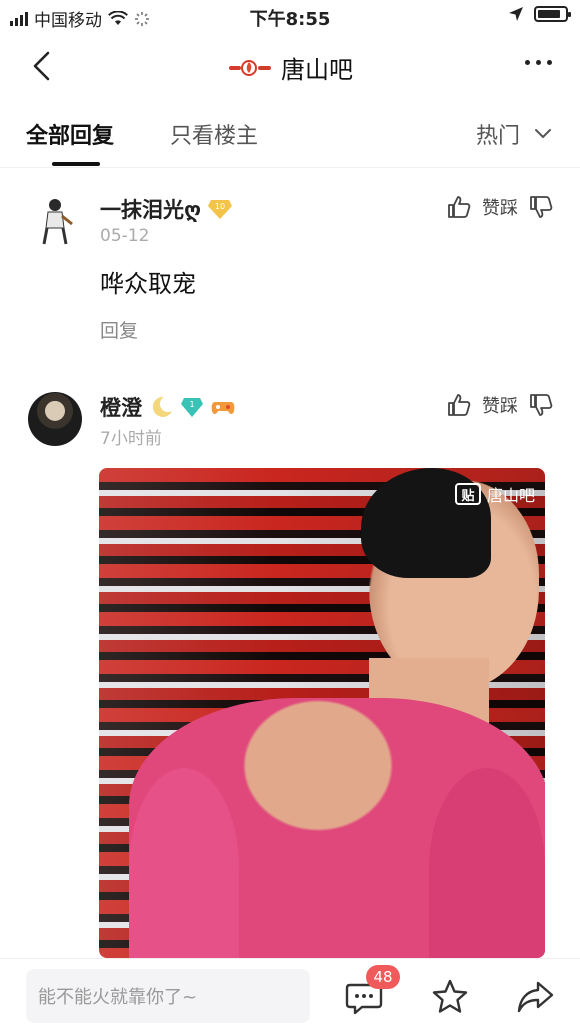 The height and width of the screenshot is (1032, 580). I want to click on comment-count-badge: 48, so click(383, 977).